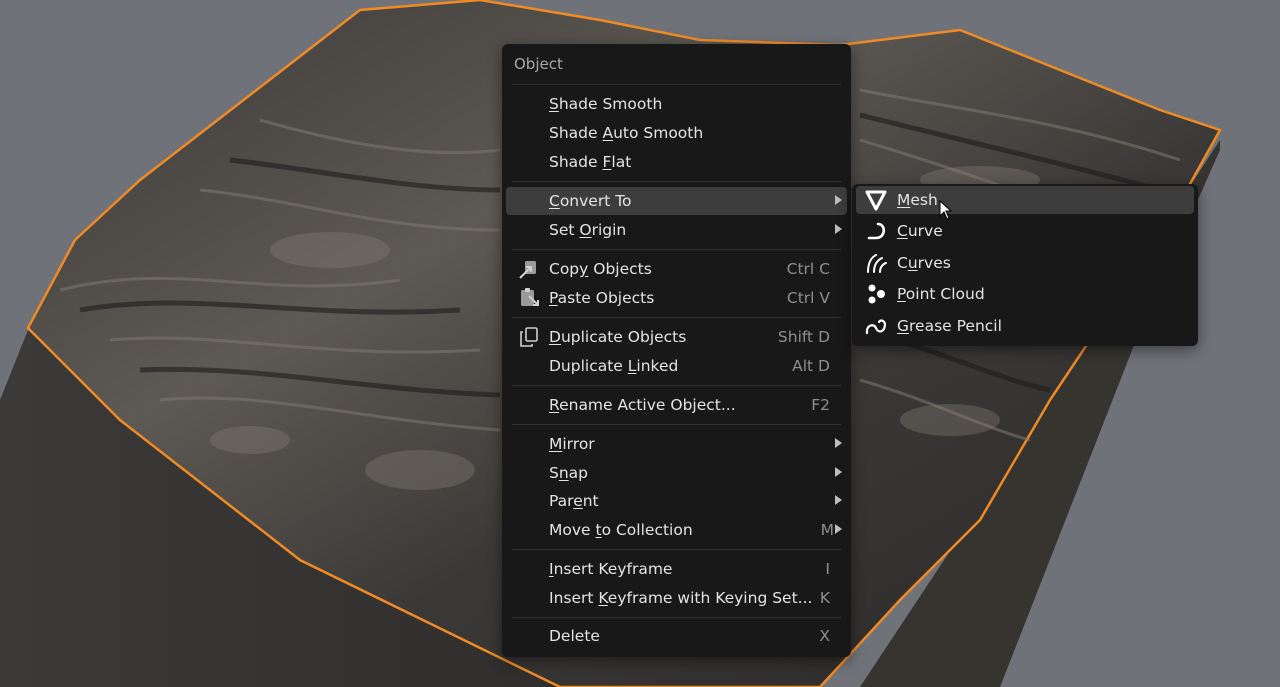  Describe the element at coordinates (820, 405) in the screenshot. I see `shortcut-label: F2` at that location.